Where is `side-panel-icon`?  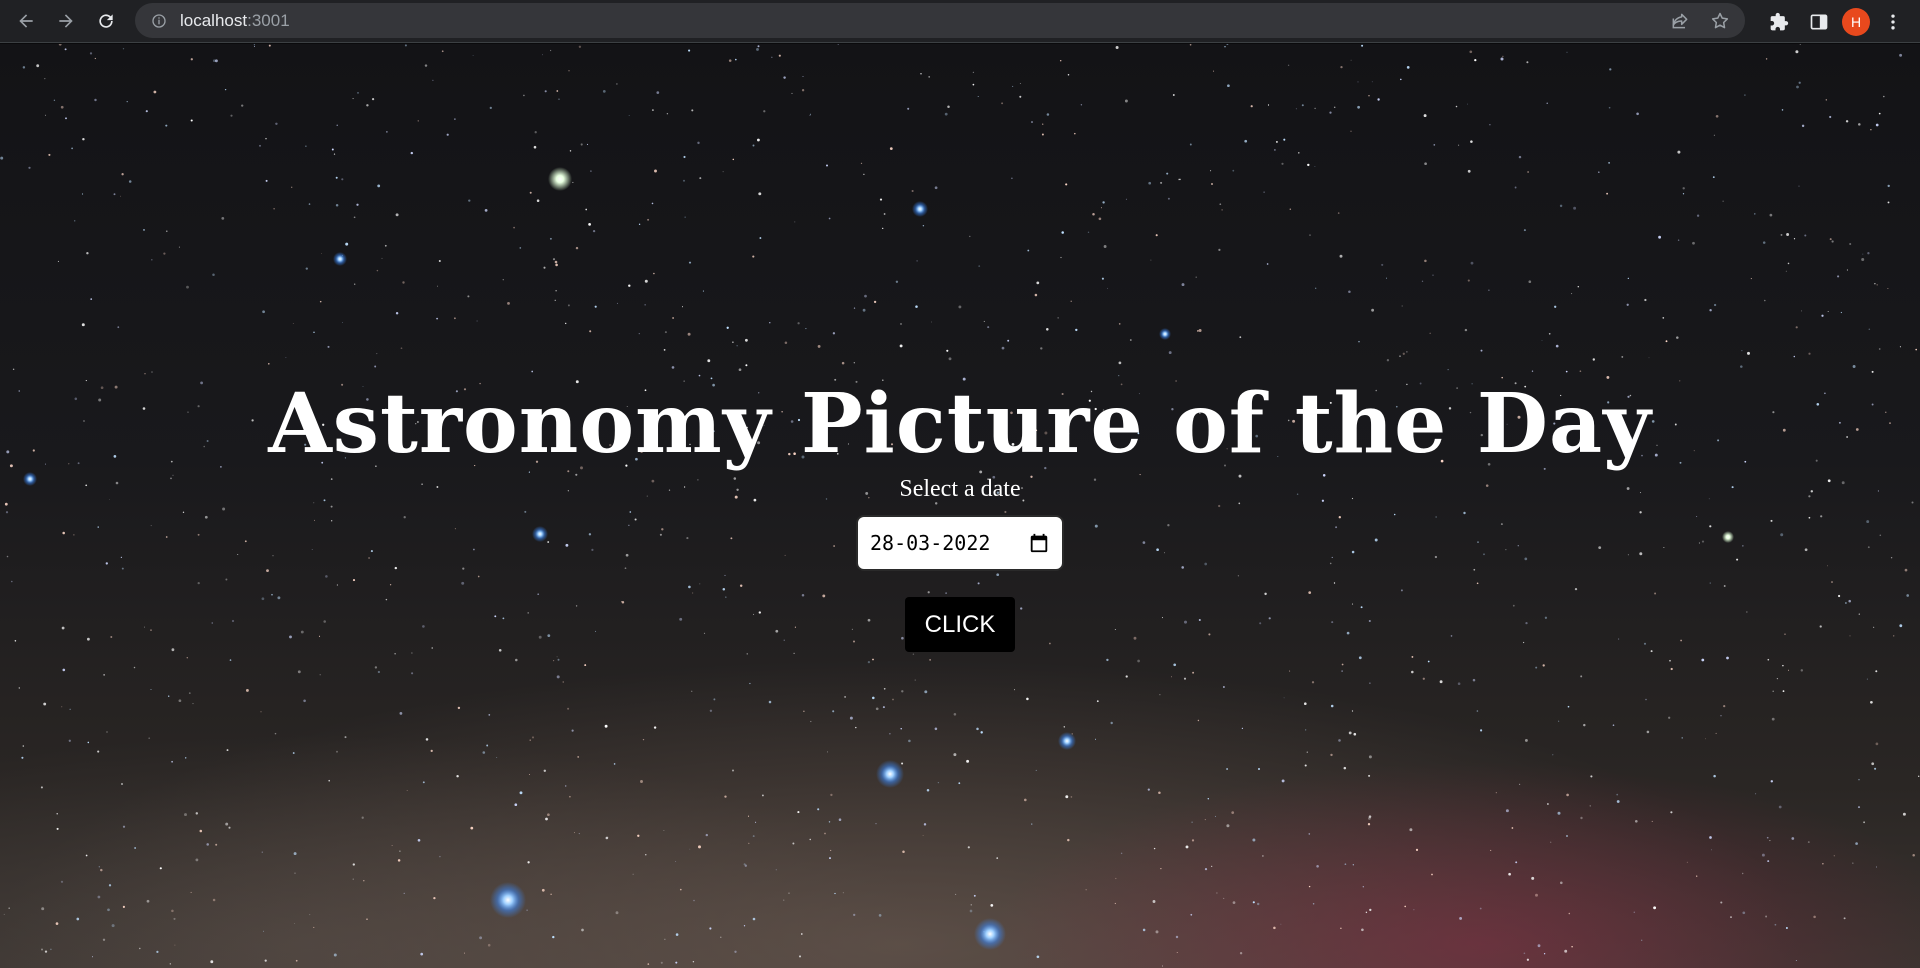
side-panel-icon is located at coordinates (1819, 22).